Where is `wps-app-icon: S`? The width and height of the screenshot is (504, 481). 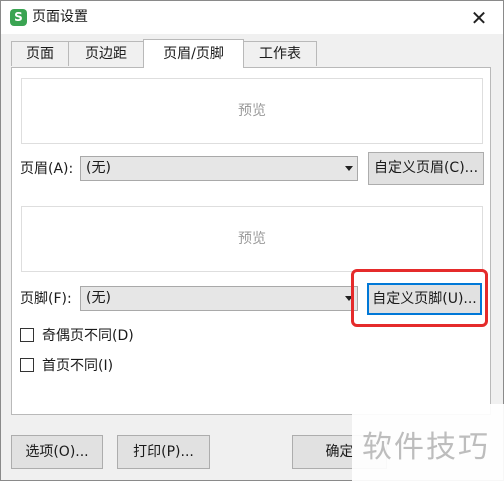 wps-app-icon: S is located at coordinates (18, 17).